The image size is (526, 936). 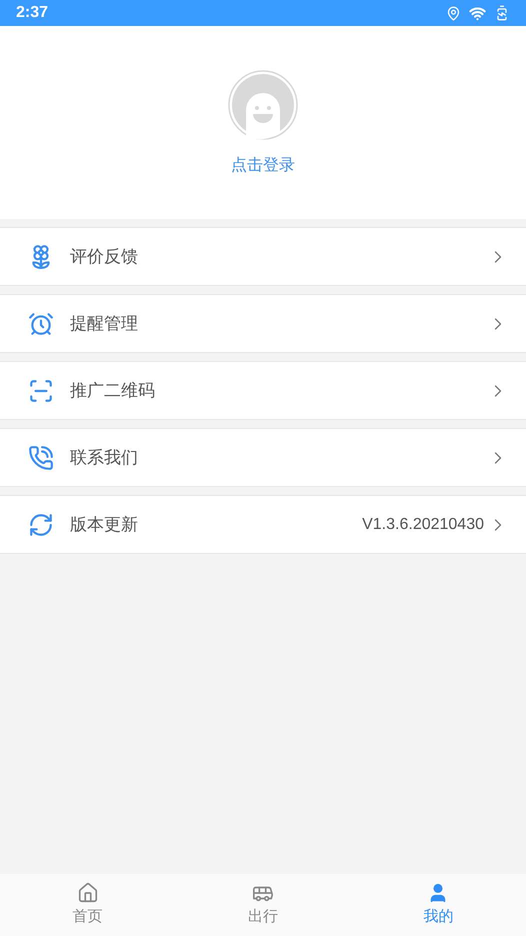 What do you see at coordinates (41, 323) in the screenshot?
I see `alarm-clock-icon` at bounding box center [41, 323].